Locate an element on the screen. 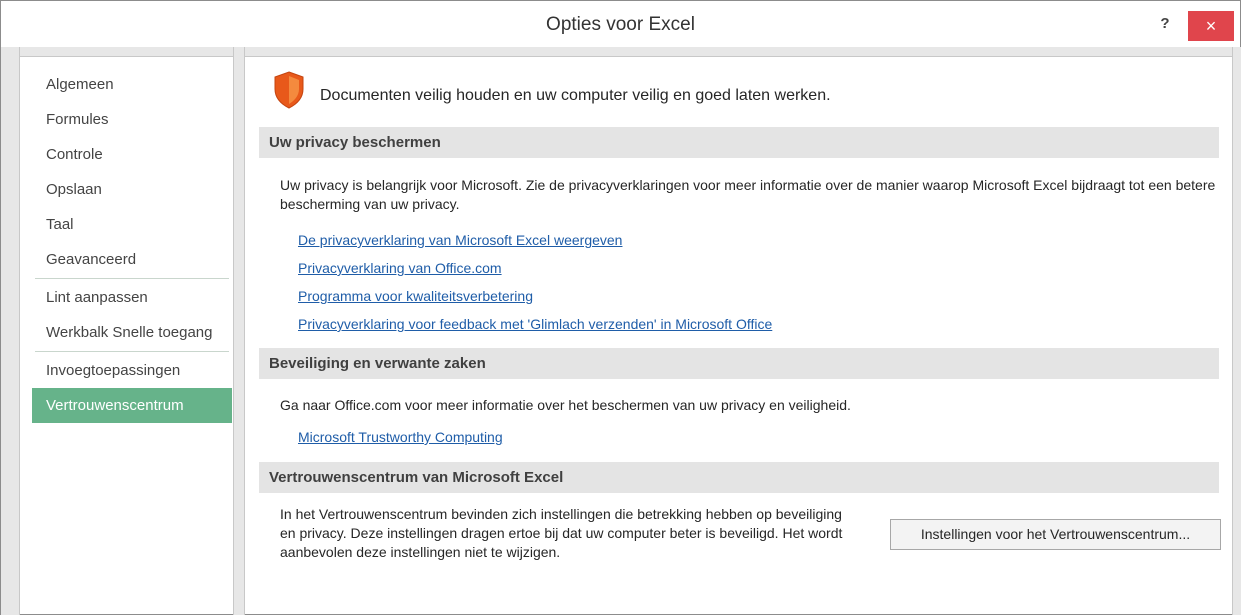 This screenshot has height=615, width=1241. close-button: × is located at coordinates (1211, 26).